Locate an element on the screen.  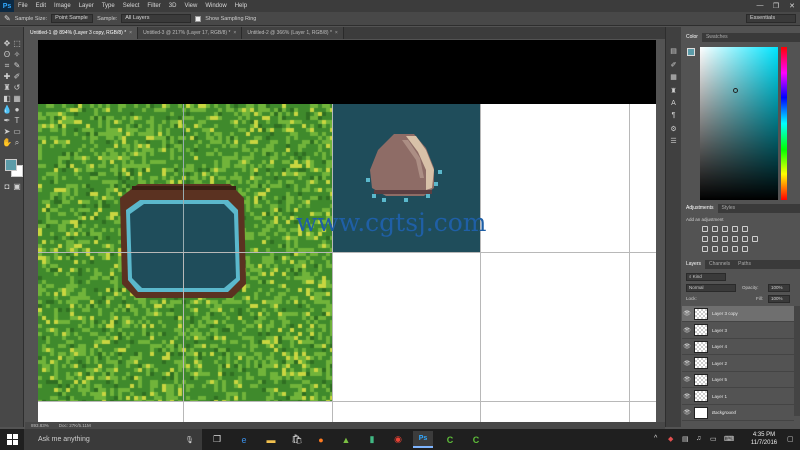
tab-swatches: Swatches is located at coordinates (717, 37).